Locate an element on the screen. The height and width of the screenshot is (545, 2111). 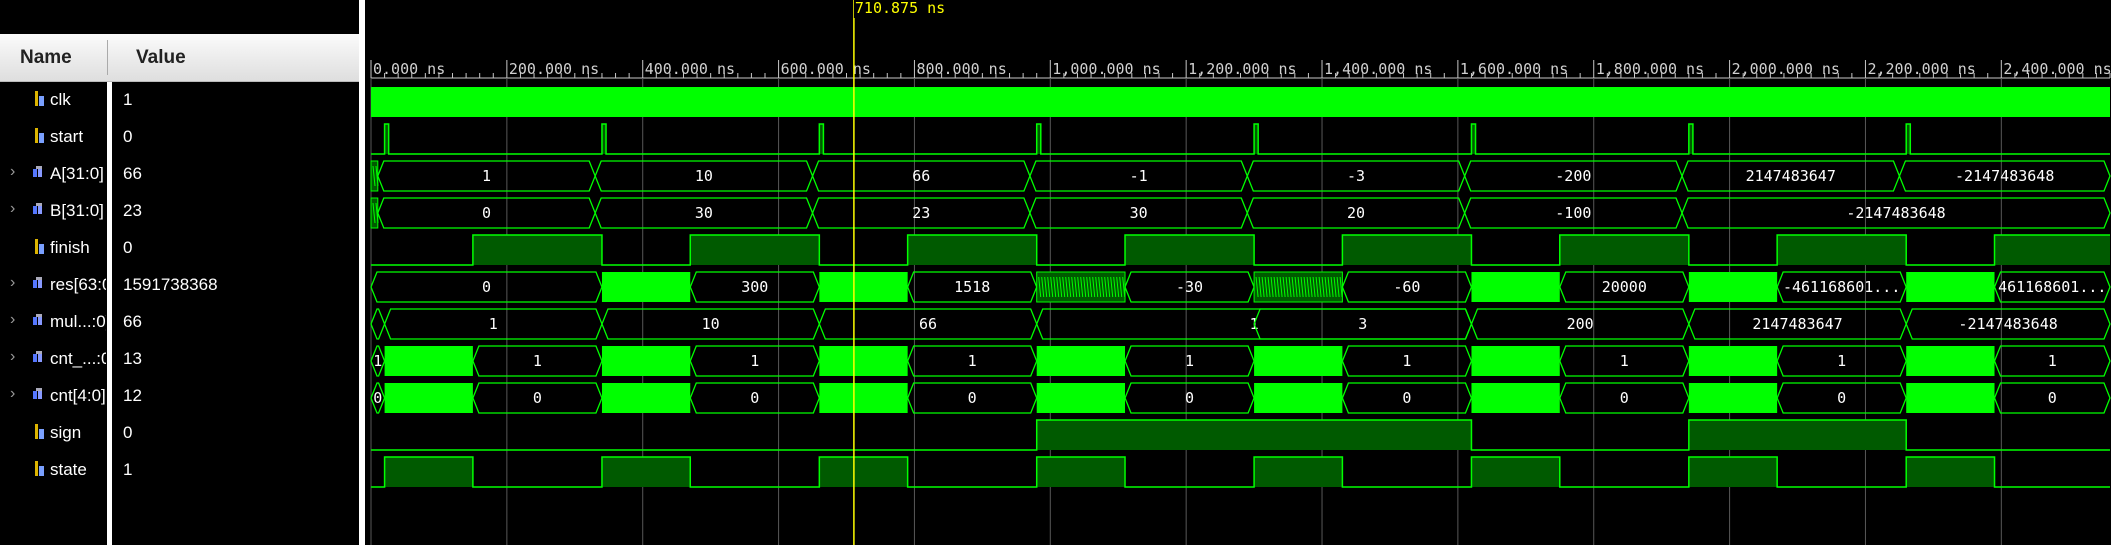
clock-fill is located at coordinates (1240, 102).